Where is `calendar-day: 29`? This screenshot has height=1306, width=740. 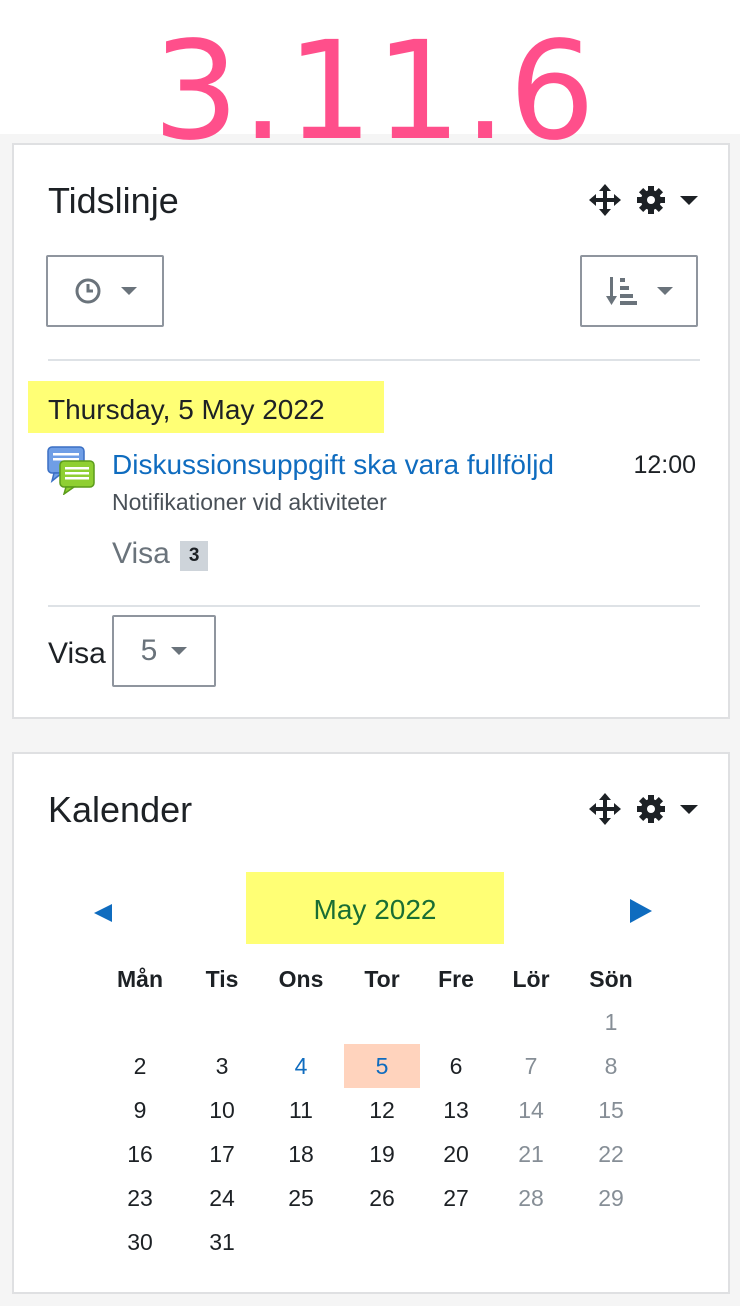 calendar-day: 29 is located at coordinates (611, 1198).